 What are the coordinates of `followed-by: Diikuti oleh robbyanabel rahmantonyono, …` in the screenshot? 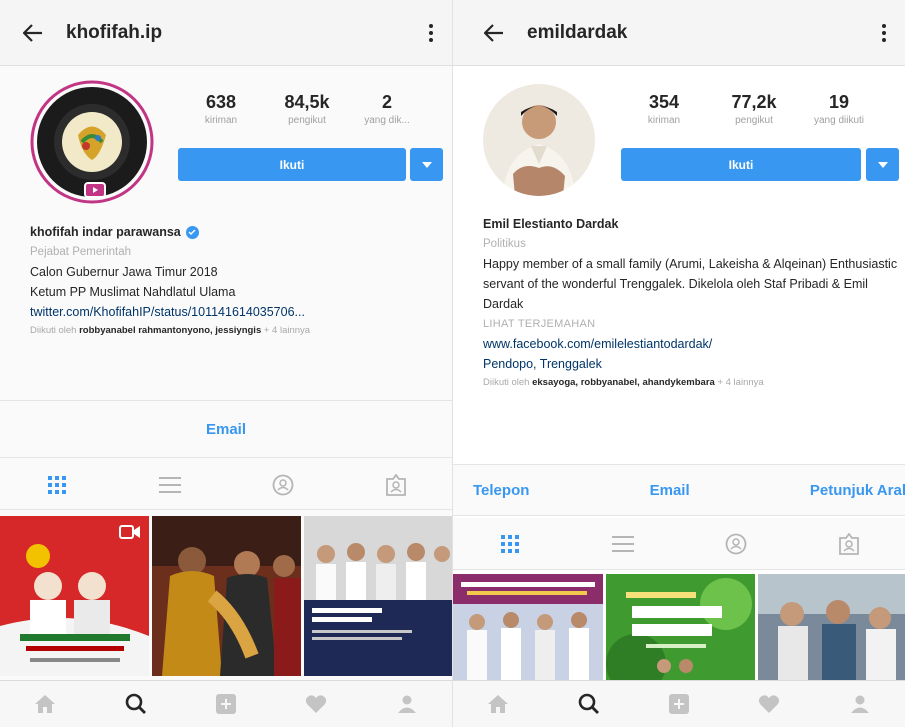 It's located at (240, 331).